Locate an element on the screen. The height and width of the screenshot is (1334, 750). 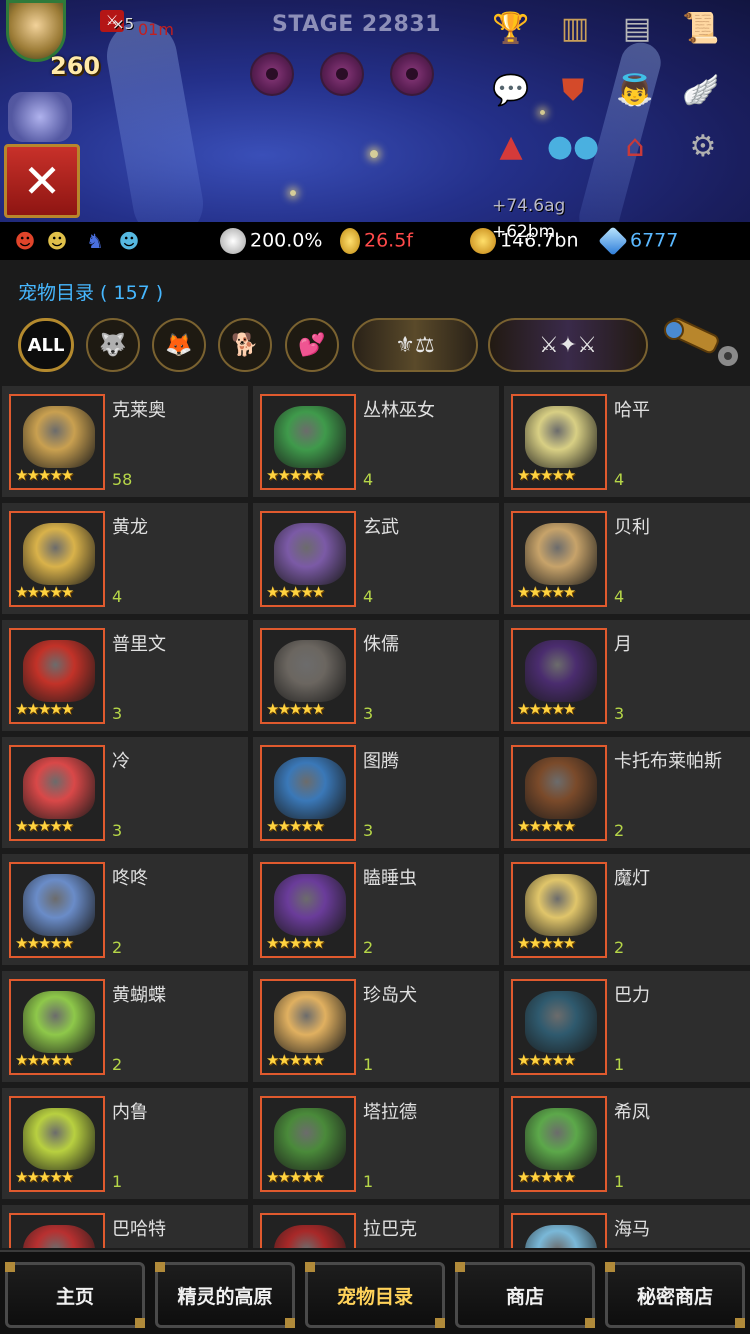
gems-value: 6777 is located at coordinates (654, 240).